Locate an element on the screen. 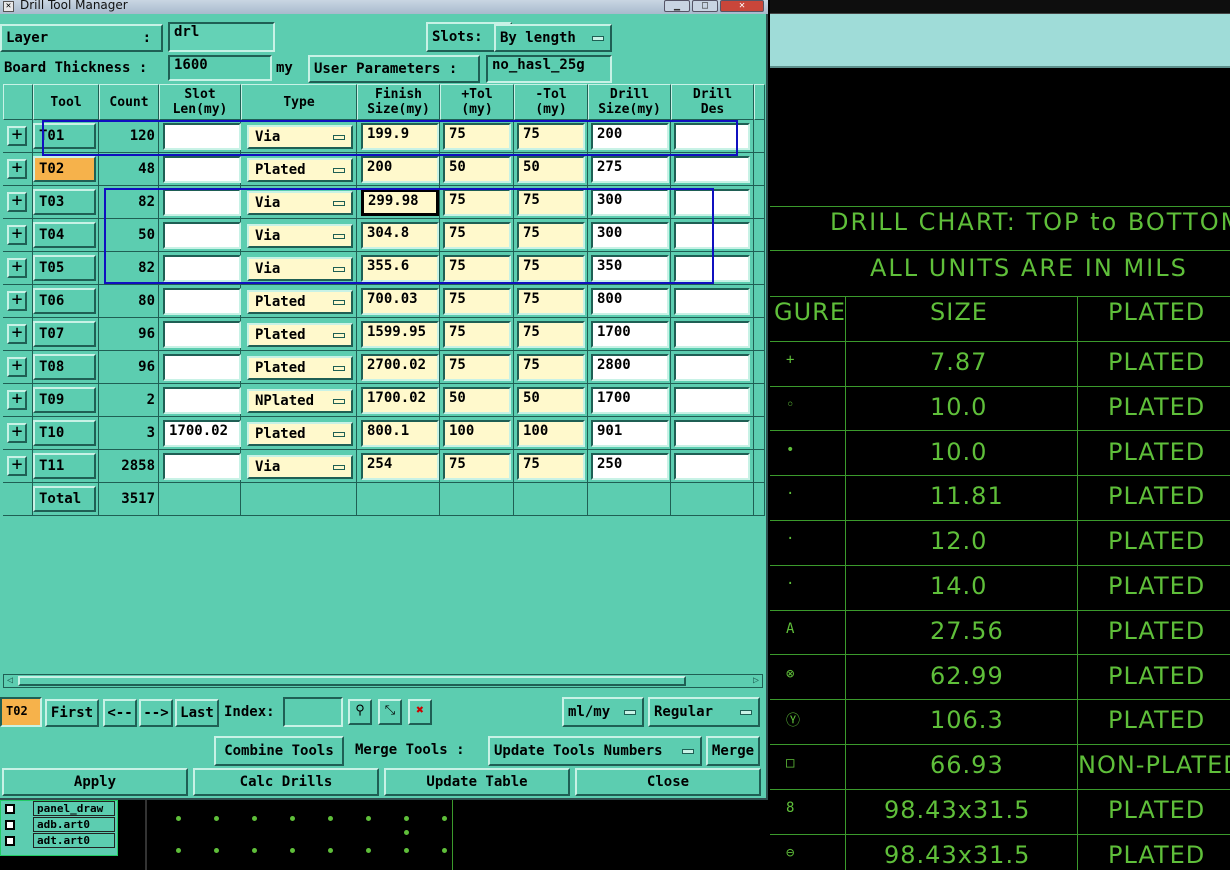 The width and height of the screenshot is (1230, 870). first-button: First is located at coordinates (72, 713).